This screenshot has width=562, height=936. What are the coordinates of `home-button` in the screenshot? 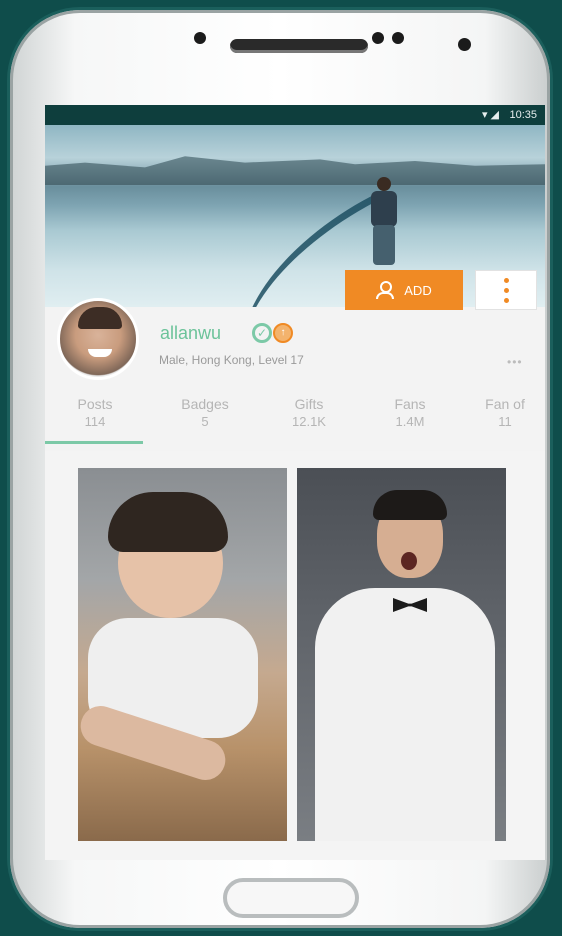 It's located at (291, 898).